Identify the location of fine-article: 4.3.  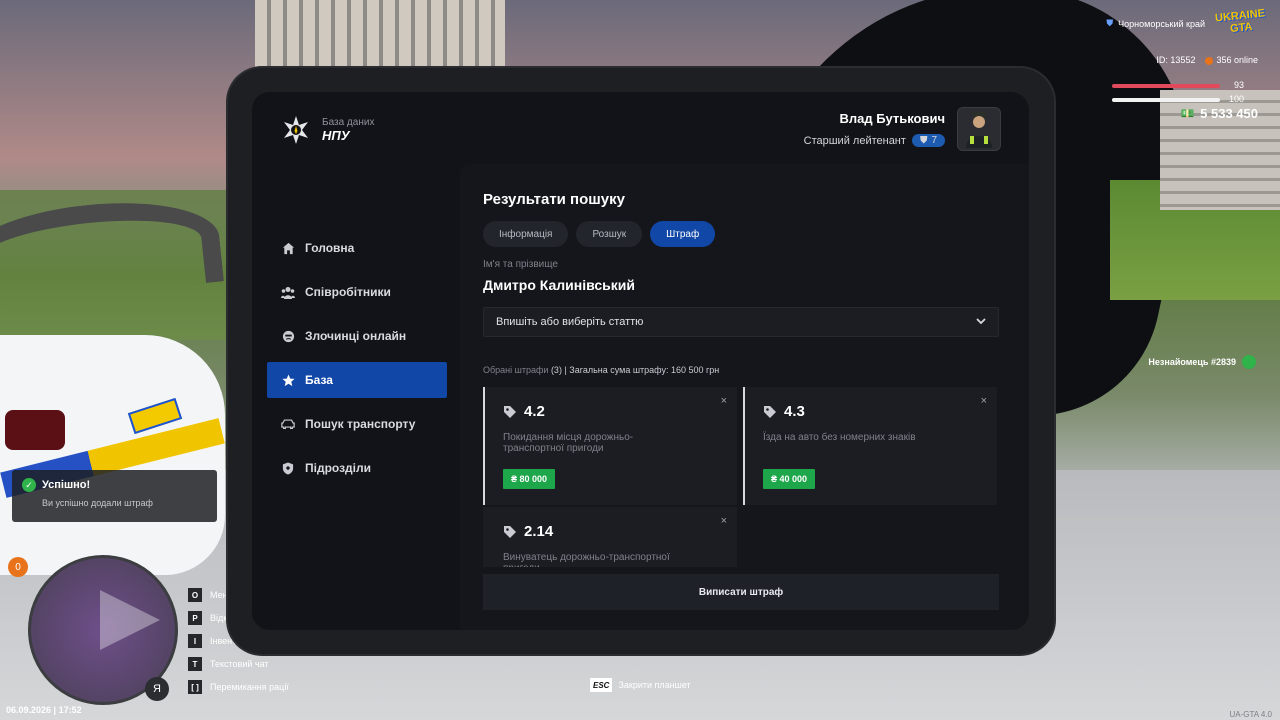
(794, 411).